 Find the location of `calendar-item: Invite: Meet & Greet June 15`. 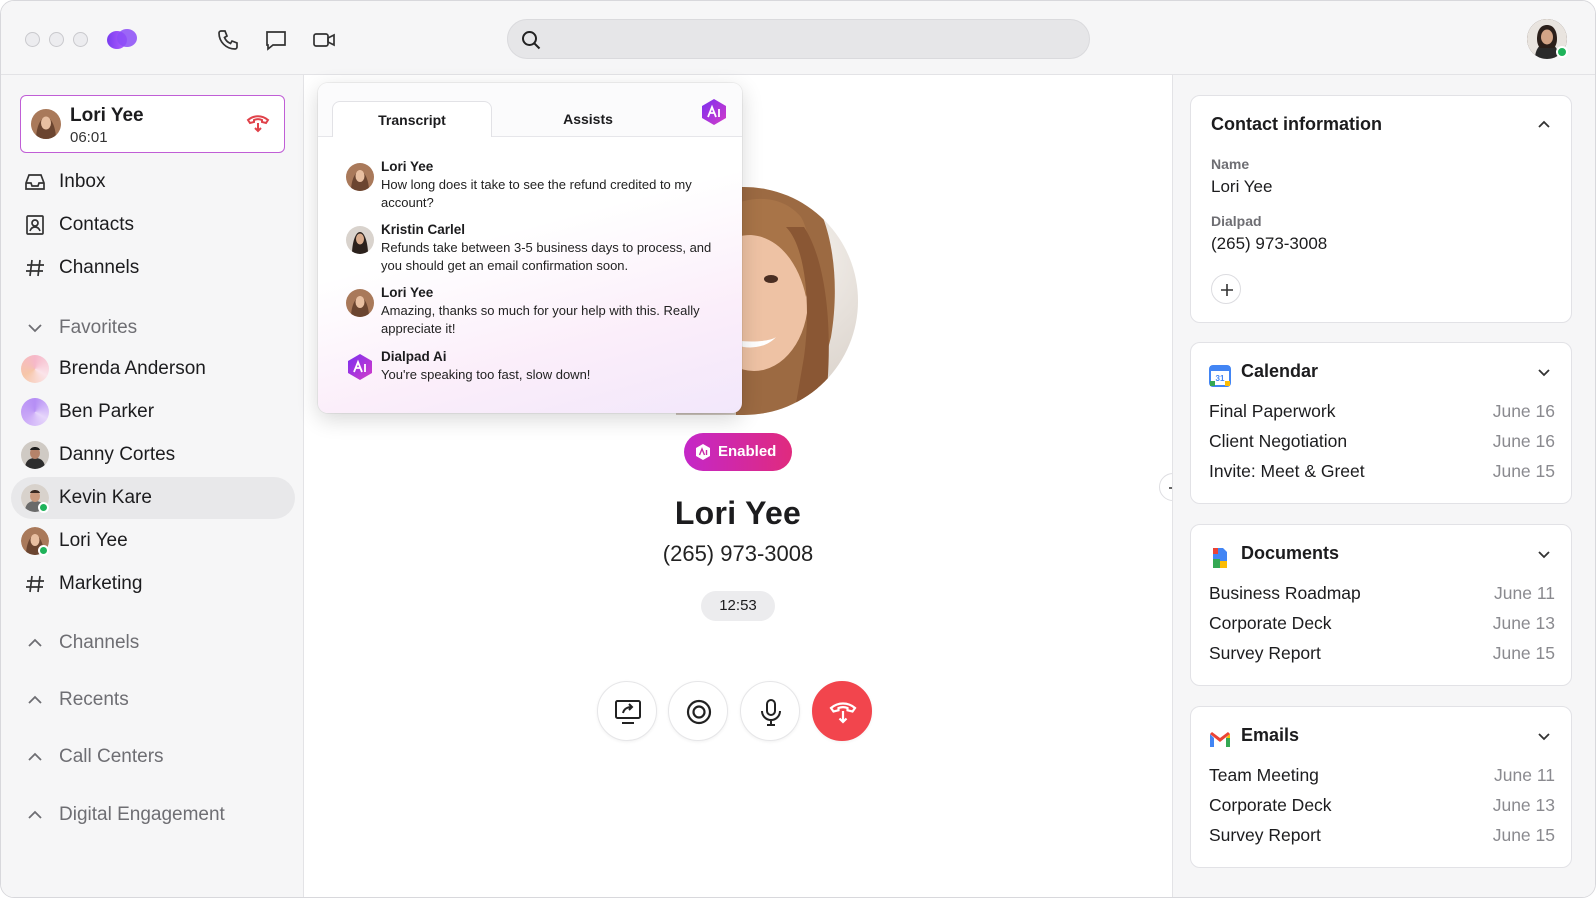

calendar-item: Invite: Meet & Greet June 15 is located at coordinates (1382, 473).